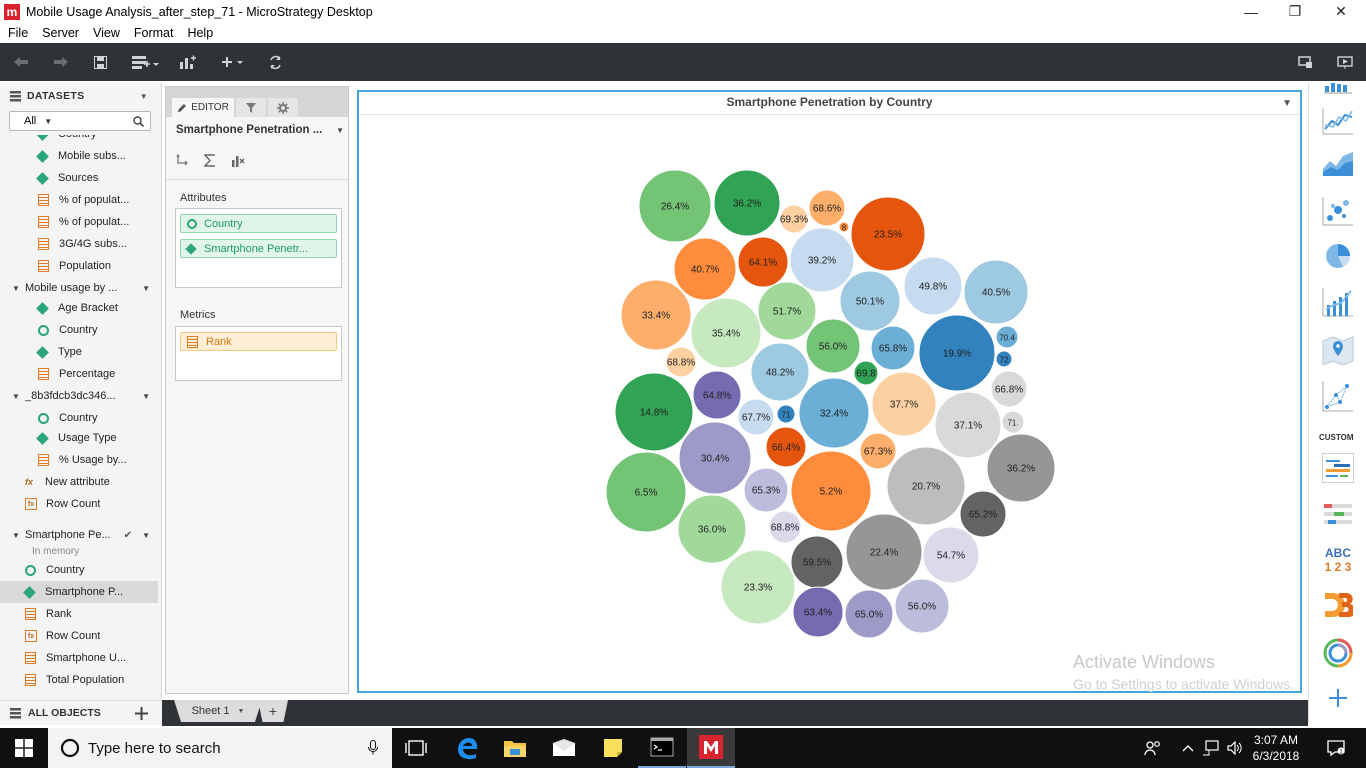 The height and width of the screenshot is (768, 1366). Describe the element at coordinates (24, 748) in the screenshot. I see `start-button` at that location.